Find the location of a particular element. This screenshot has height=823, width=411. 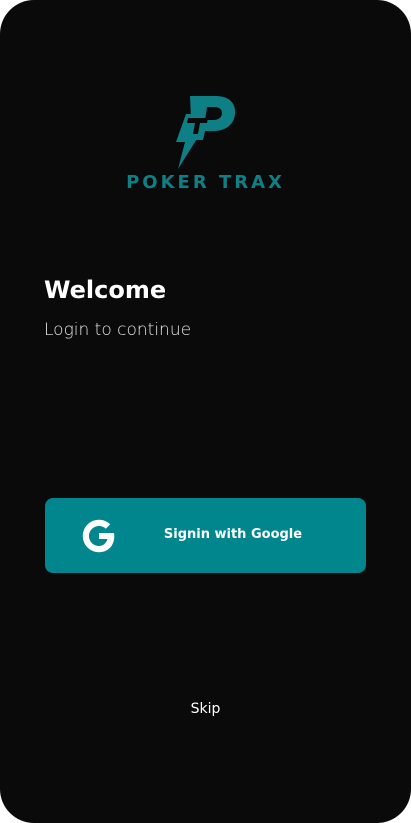

welcome-title: Welcome is located at coordinates (105, 290).